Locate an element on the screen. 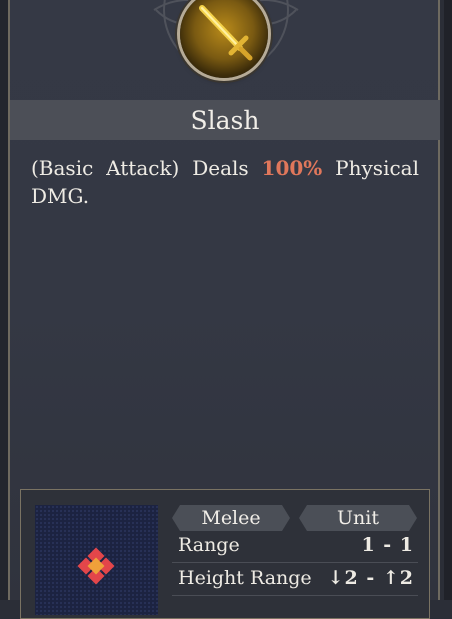 This screenshot has width=452, height=619. range-pattern-icon is located at coordinates (96, 566).